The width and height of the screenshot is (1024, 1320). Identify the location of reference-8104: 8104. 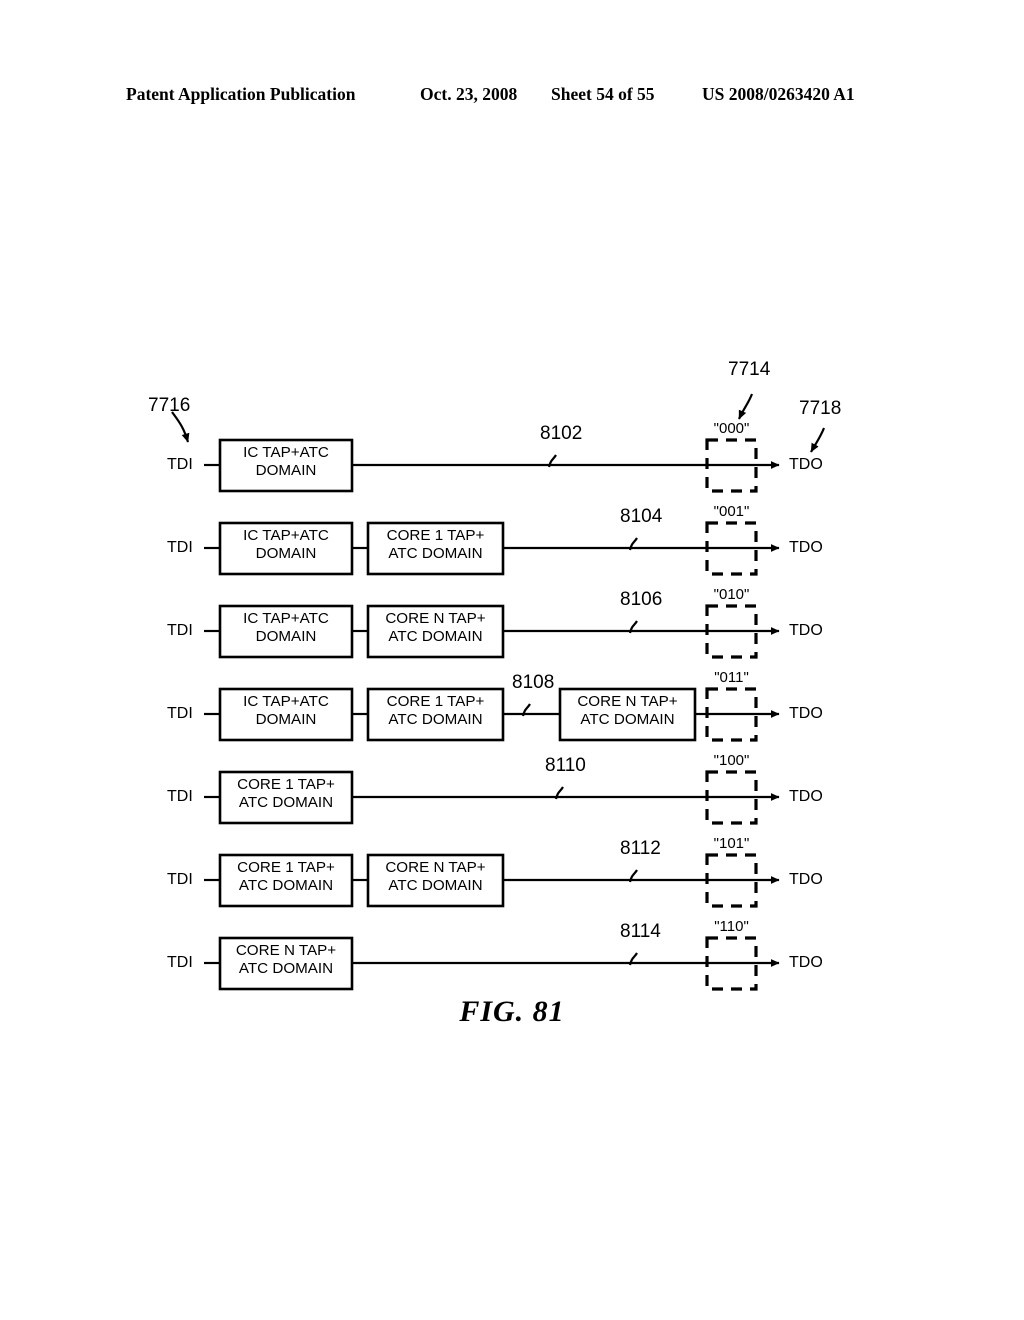
(641, 516).